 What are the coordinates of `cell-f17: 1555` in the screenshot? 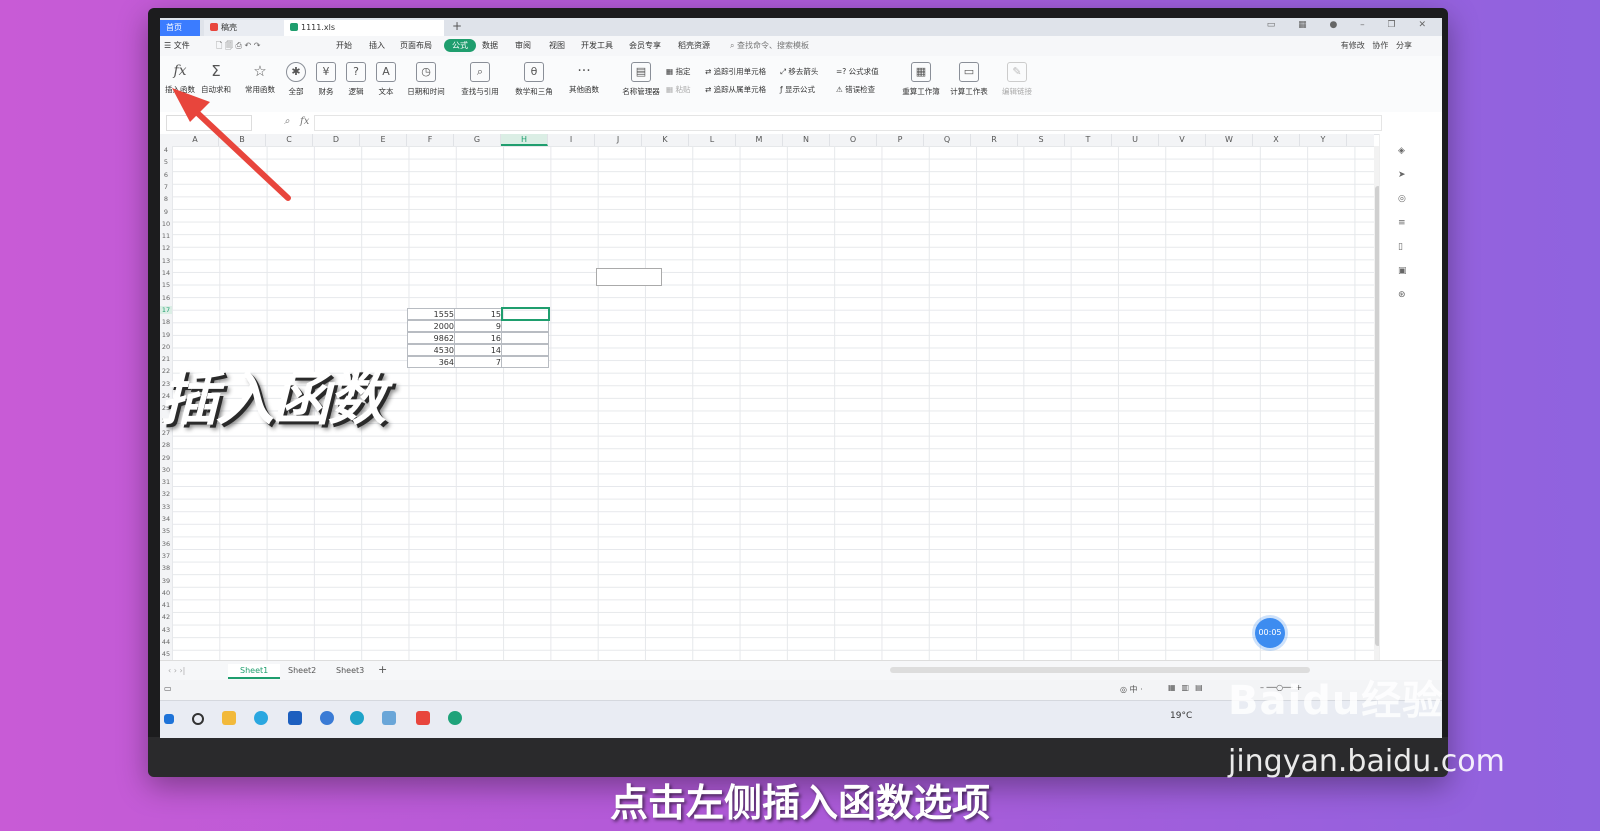 It's located at (431, 314).